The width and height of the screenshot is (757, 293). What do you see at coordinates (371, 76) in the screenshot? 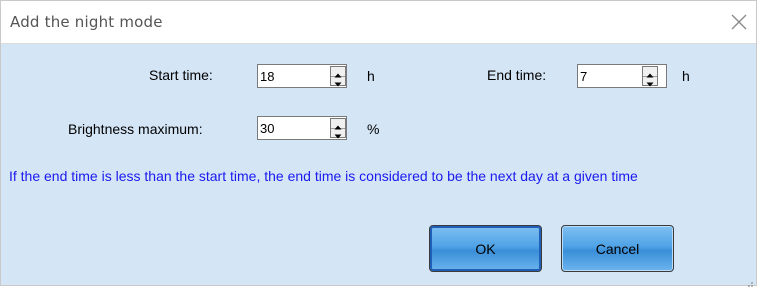
I see `start-time-unit: h` at bounding box center [371, 76].